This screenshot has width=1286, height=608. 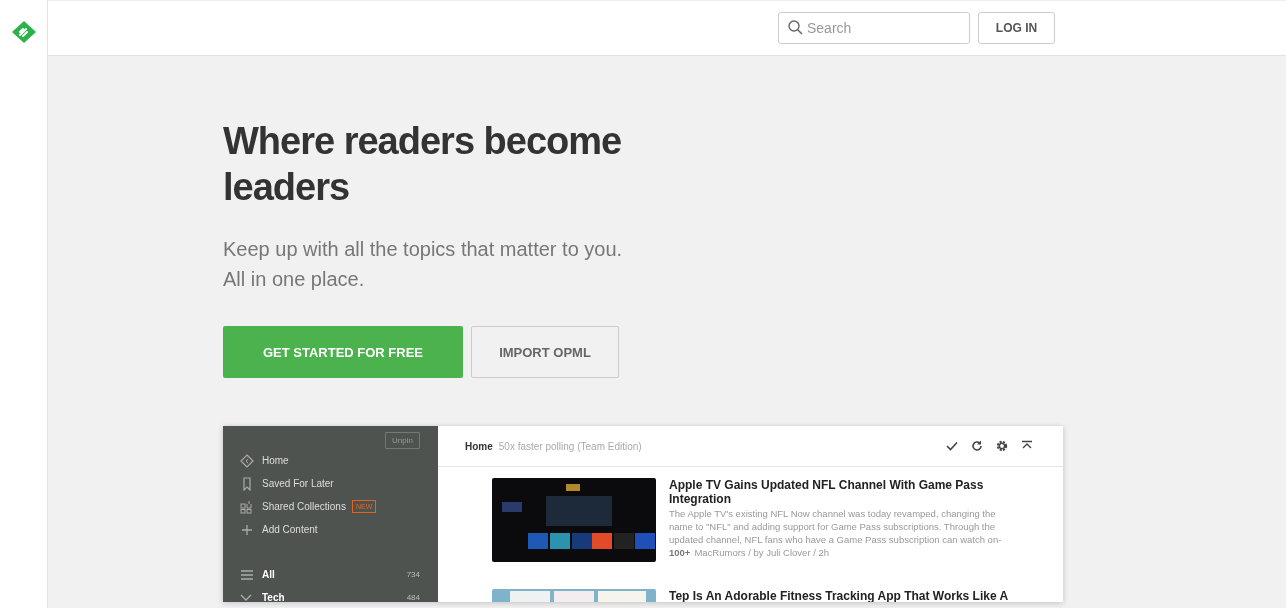 I want to click on article-title: Apple TV Gains Updated NFL Channel With Game Pass Integration, so click(x=839, y=492).